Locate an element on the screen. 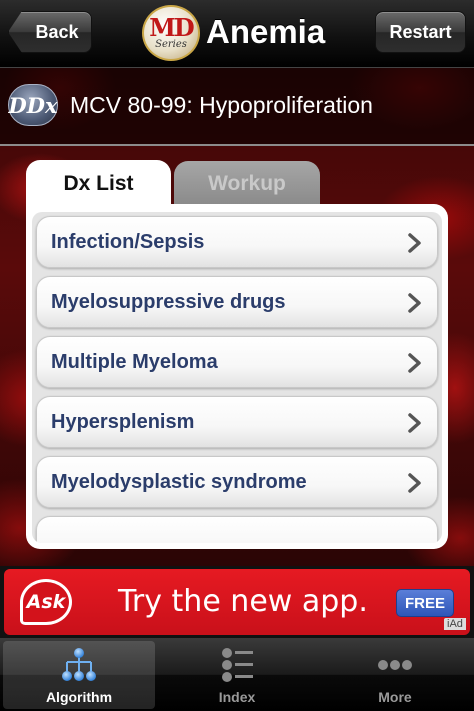 This screenshot has width=474, height=711. tabbar-item-index: Index is located at coordinates (237, 675).